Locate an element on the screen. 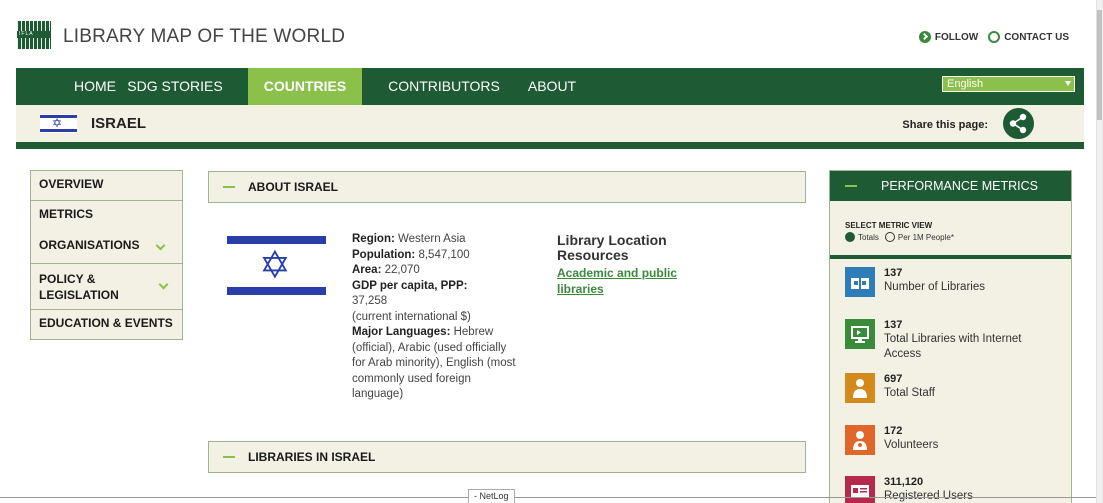  staff-person-icon is located at coordinates (860, 388).